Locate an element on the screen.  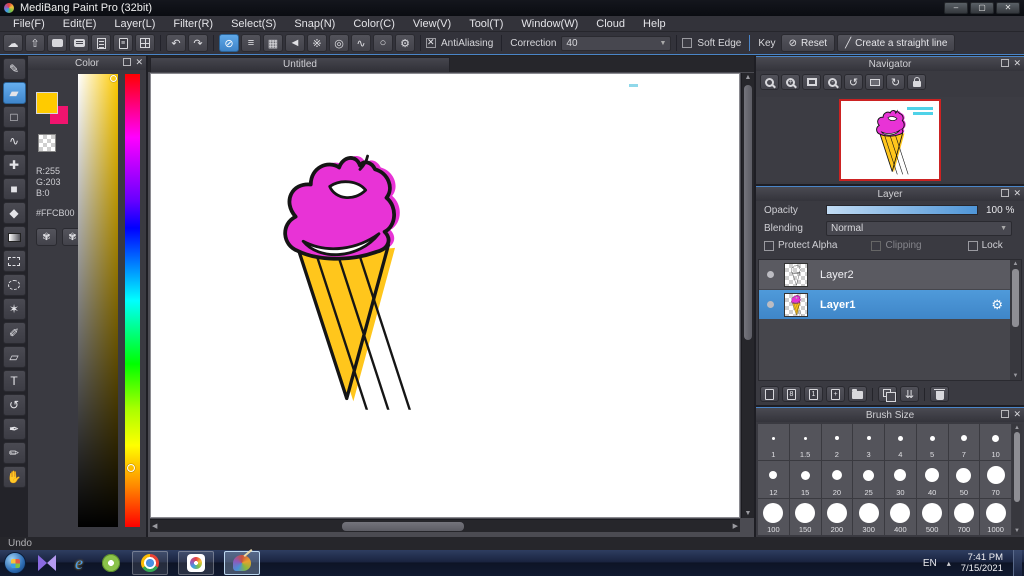
menu-windoww: Window(W) is located at coordinates (549, 24).